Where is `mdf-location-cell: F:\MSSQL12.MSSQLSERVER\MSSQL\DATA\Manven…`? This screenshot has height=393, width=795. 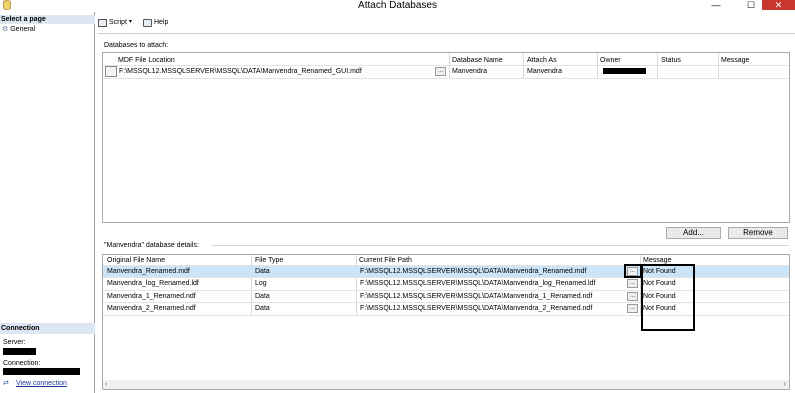 mdf-location-cell: F:\MSSQL12.MSSQLSERVER\MSSQL\DATA\Manven… is located at coordinates (240, 71).